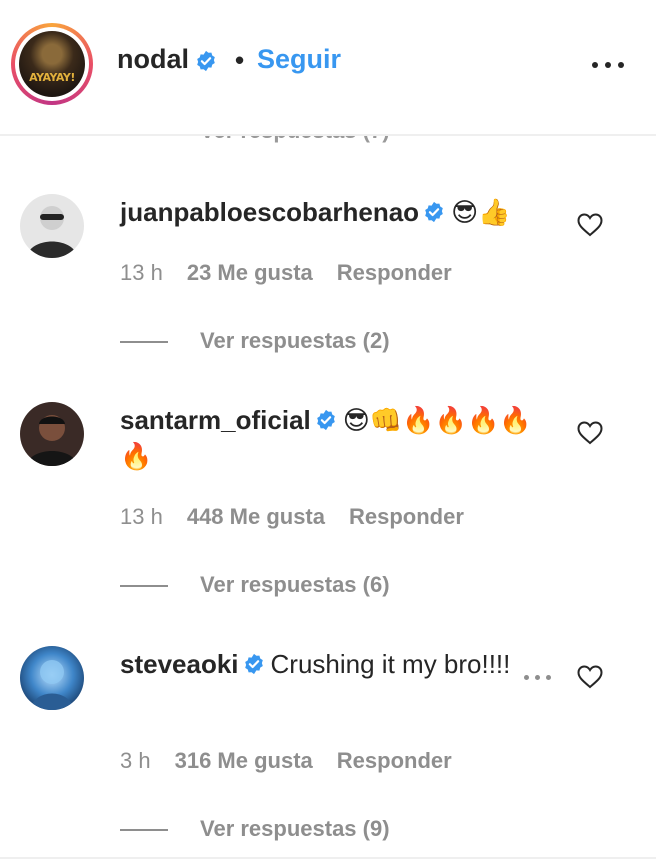 This screenshot has height=860, width=656. Describe the element at coordinates (52, 77) in the screenshot. I see `avatar-poster-text: AYAYAY!` at that location.